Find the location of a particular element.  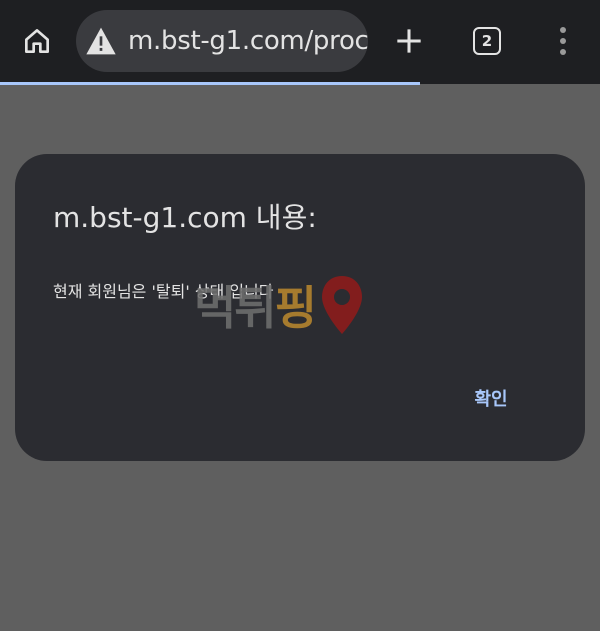

tab-switcher-button: 2 is located at coordinates (487, 41).